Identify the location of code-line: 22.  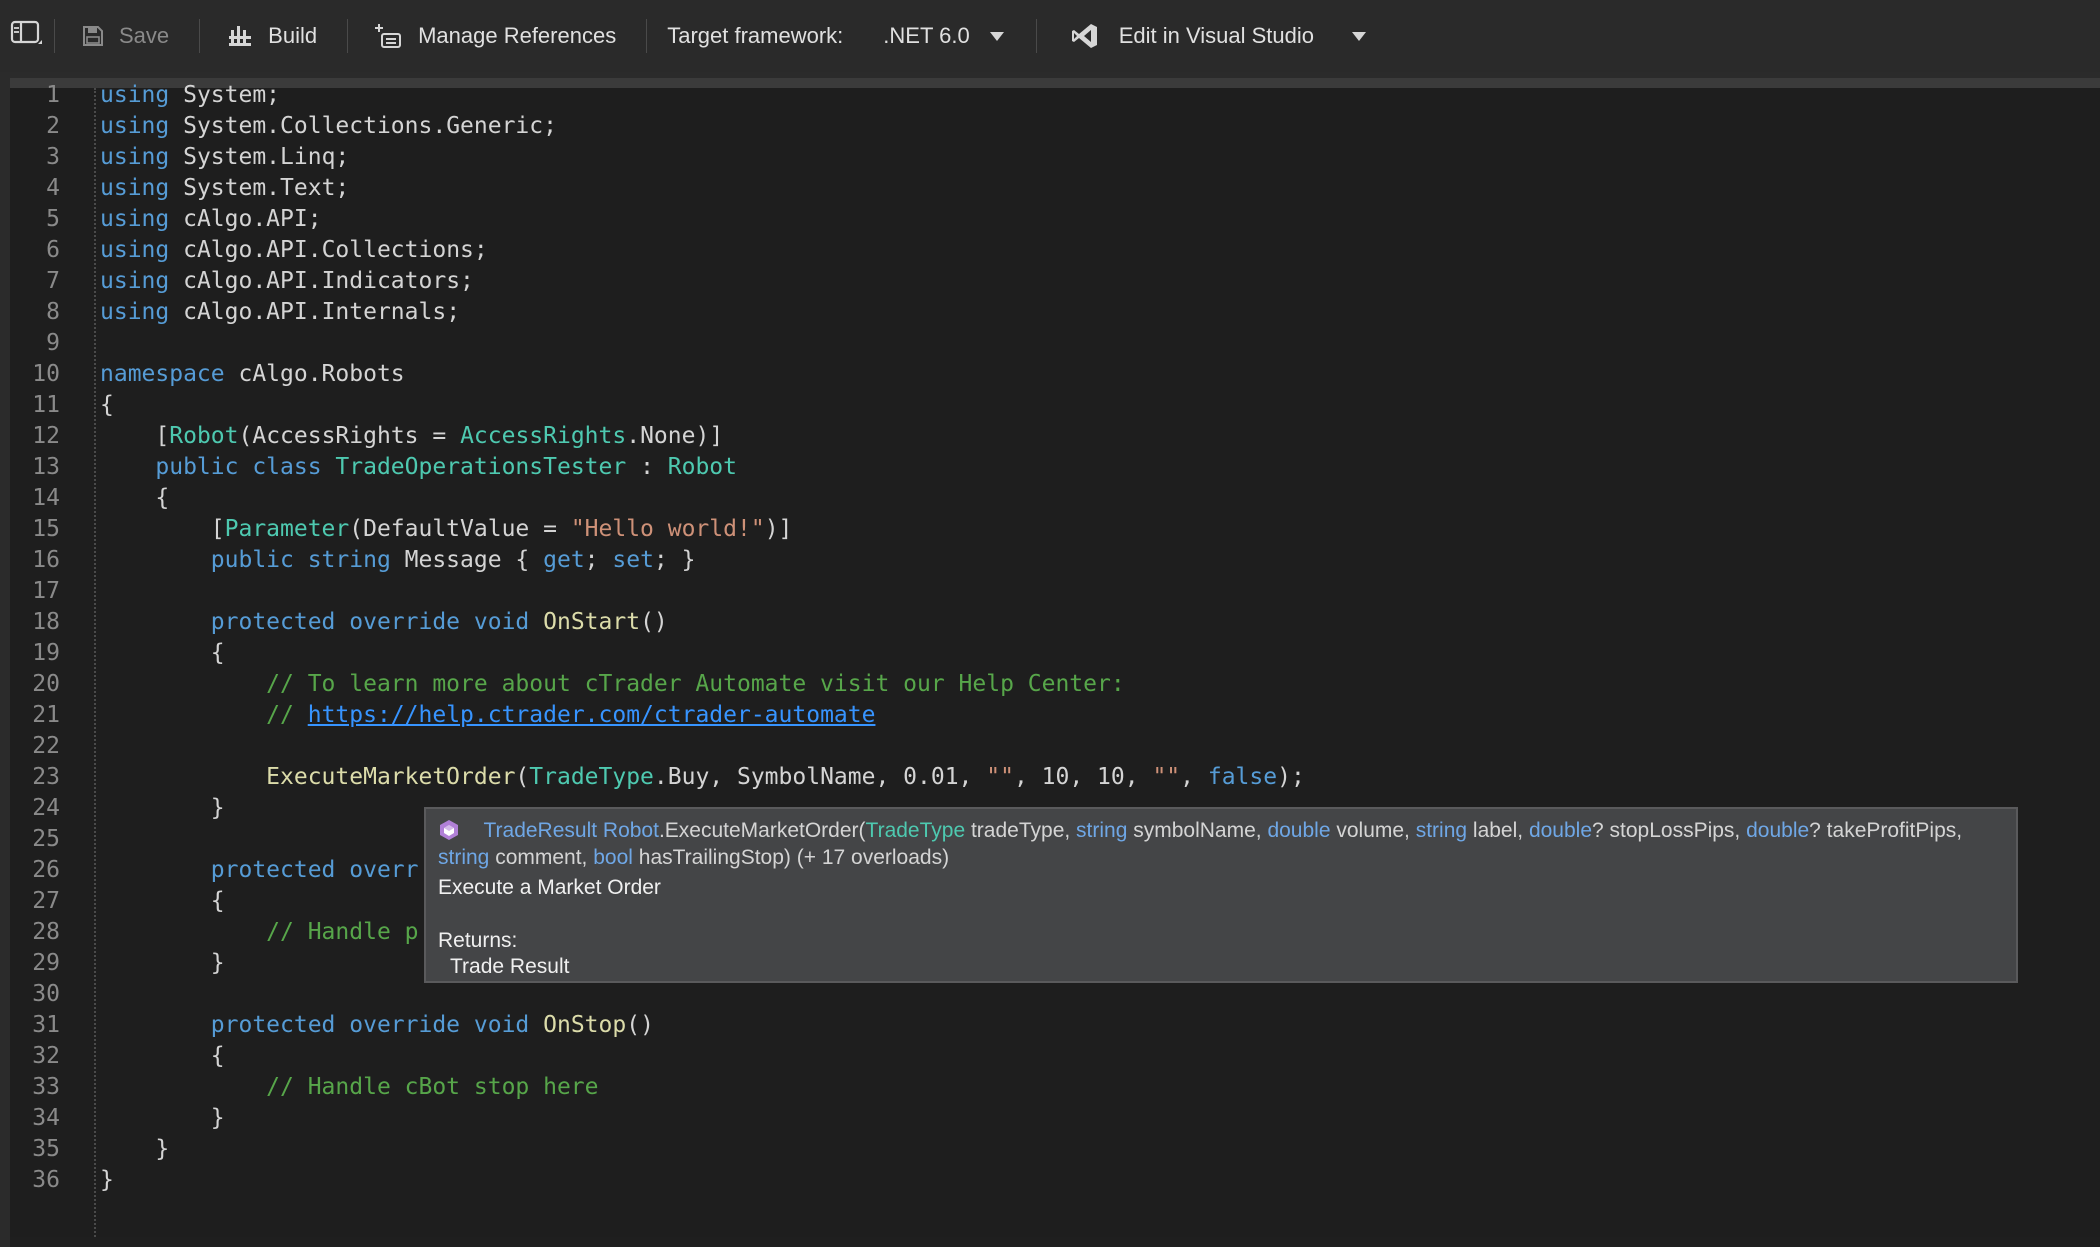
(55, 746).